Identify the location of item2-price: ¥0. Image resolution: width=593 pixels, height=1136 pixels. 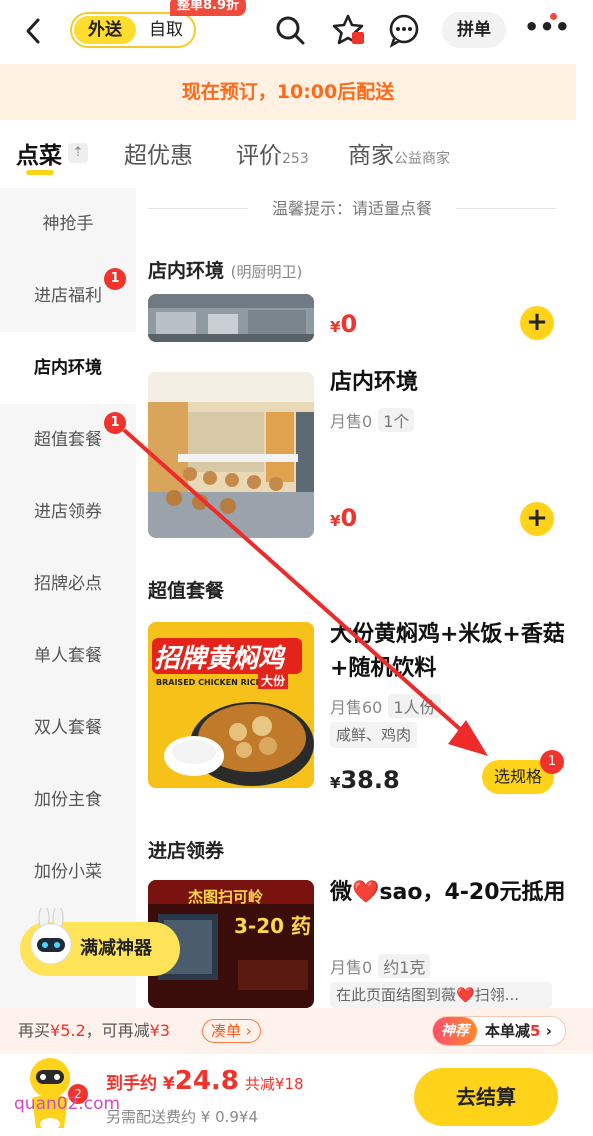
(343, 518).